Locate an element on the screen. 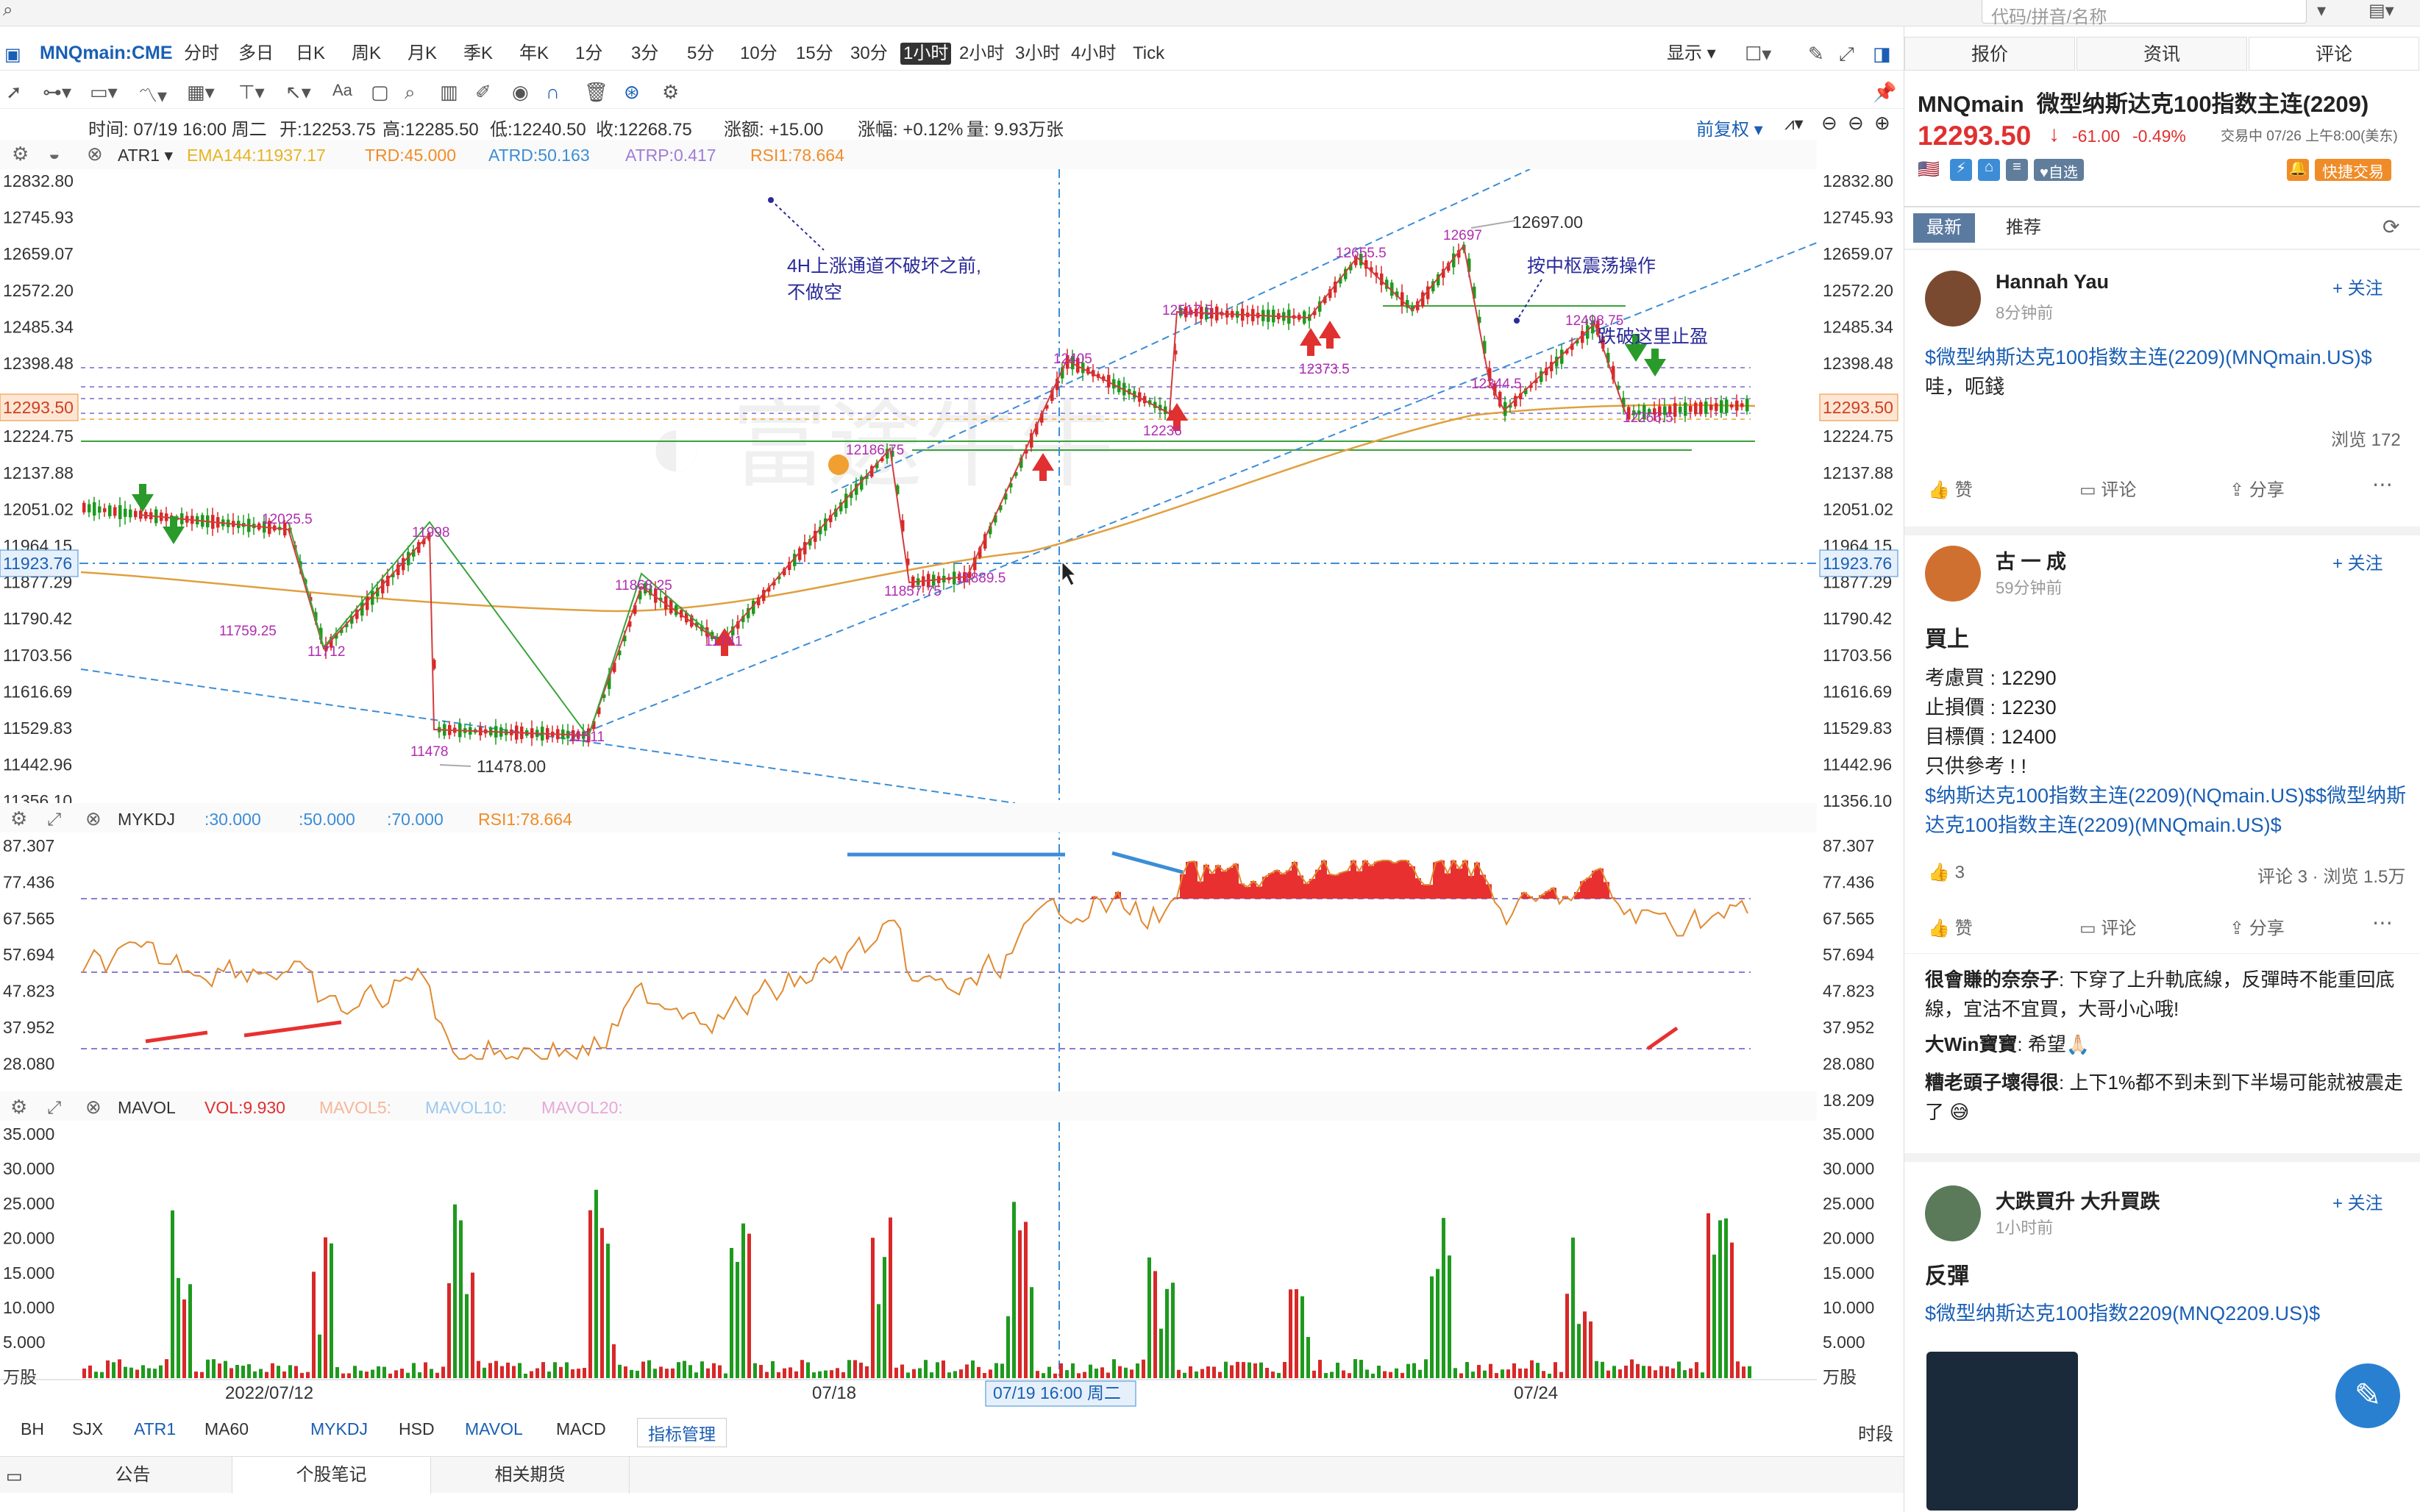  minus-alt-icon: ⊖ is located at coordinates (1856, 123).